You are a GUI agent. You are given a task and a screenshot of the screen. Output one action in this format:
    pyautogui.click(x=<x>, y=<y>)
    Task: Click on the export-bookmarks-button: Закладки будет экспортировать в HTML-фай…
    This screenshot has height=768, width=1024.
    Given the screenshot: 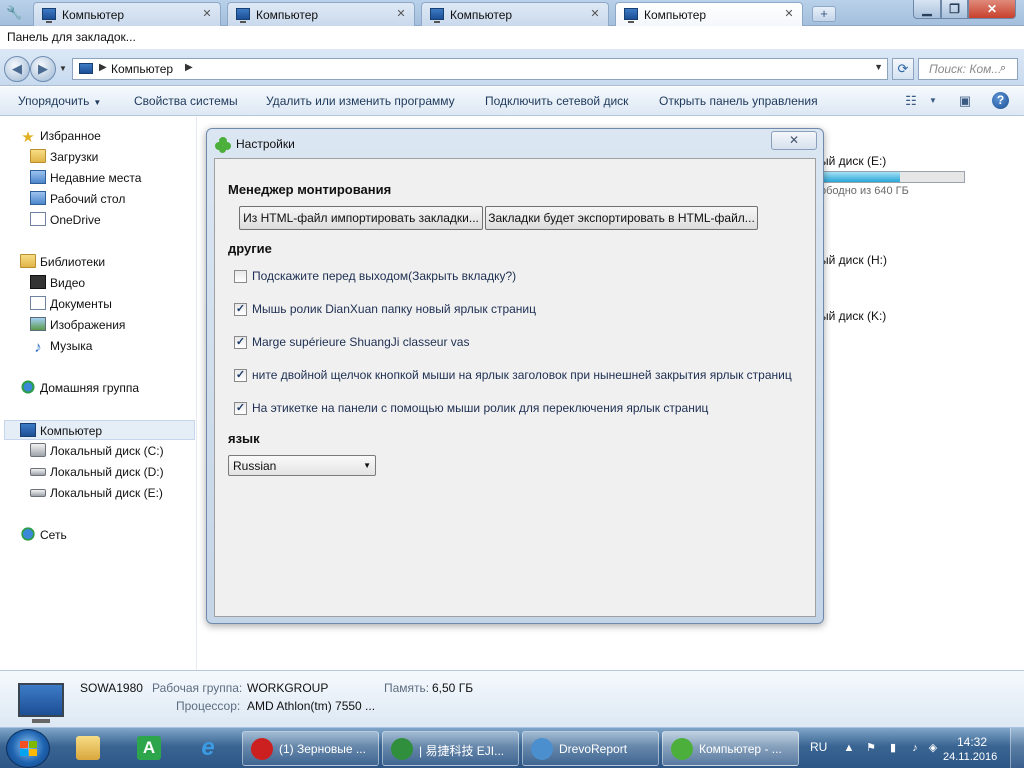 What is the action you would take?
    pyautogui.click(x=621, y=218)
    